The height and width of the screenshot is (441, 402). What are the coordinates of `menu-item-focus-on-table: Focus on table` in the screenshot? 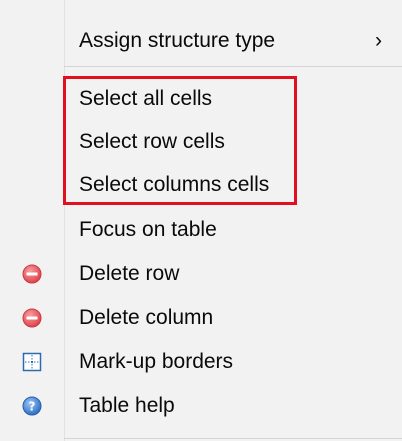 It's located at (201, 230).